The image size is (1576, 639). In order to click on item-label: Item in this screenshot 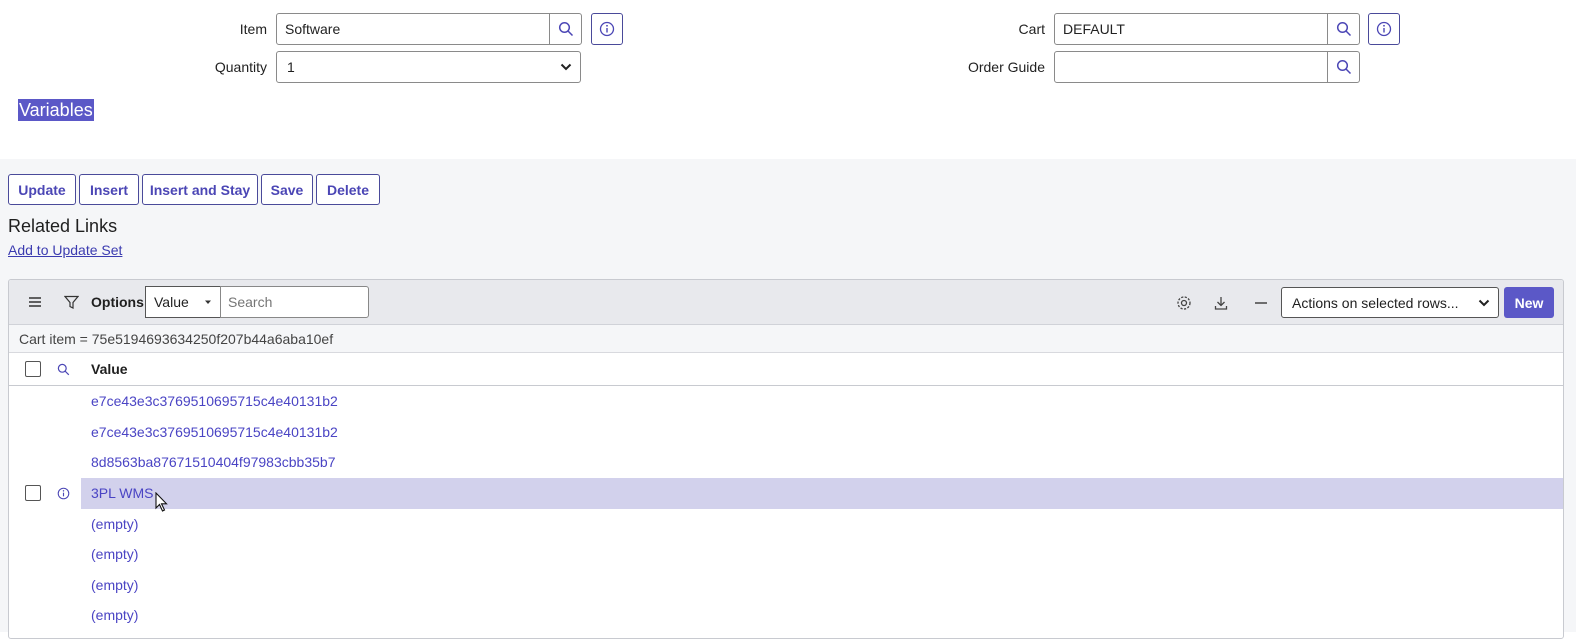, I will do `click(253, 29)`.